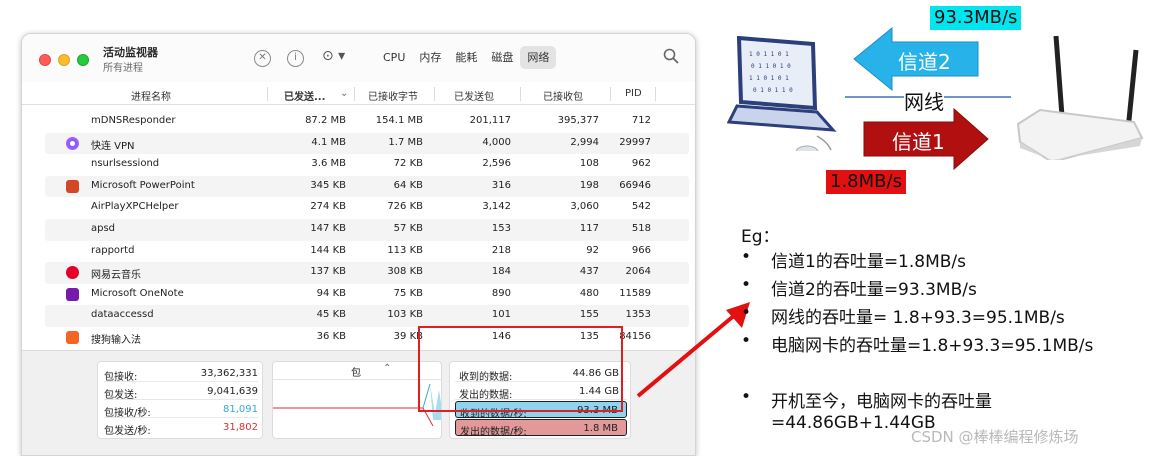 The height and width of the screenshot is (456, 1157). What do you see at coordinates (592, 250) in the screenshot?
I see `recv-packets: 92` at bounding box center [592, 250].